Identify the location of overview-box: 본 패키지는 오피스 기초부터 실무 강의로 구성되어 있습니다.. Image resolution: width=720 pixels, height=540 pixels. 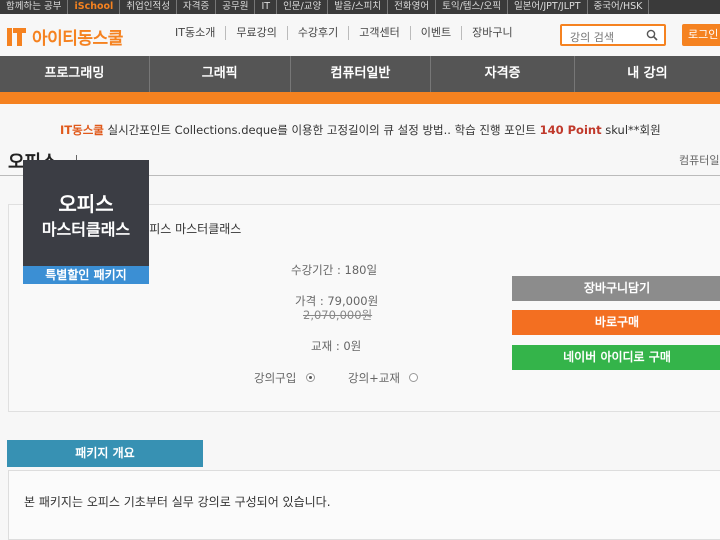
(364, 505).